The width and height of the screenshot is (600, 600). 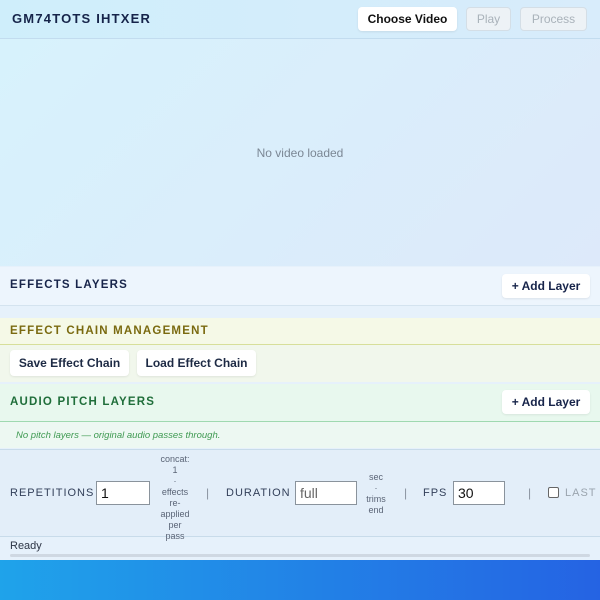 I want to click on add-pitch-layer-button: + Add Layer, so click(x=546, y=402).